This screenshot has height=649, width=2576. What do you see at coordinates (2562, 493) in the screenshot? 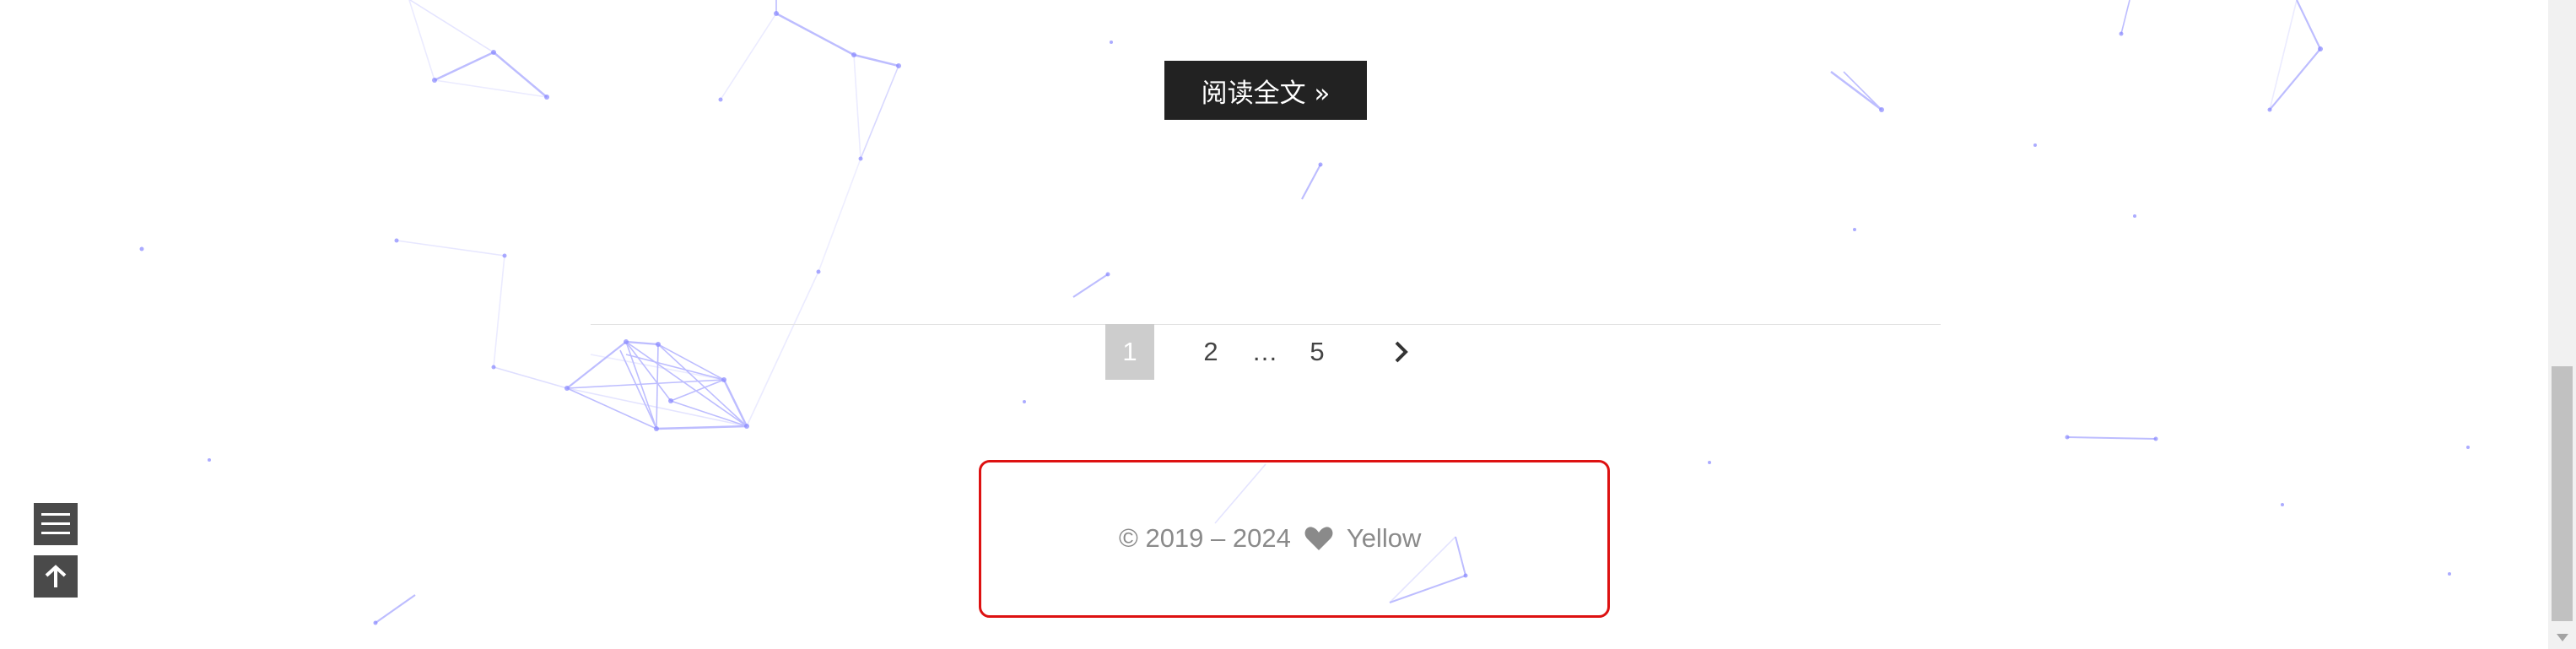
I see `scrollbar-thumb` at bounding box center [2562, 493].